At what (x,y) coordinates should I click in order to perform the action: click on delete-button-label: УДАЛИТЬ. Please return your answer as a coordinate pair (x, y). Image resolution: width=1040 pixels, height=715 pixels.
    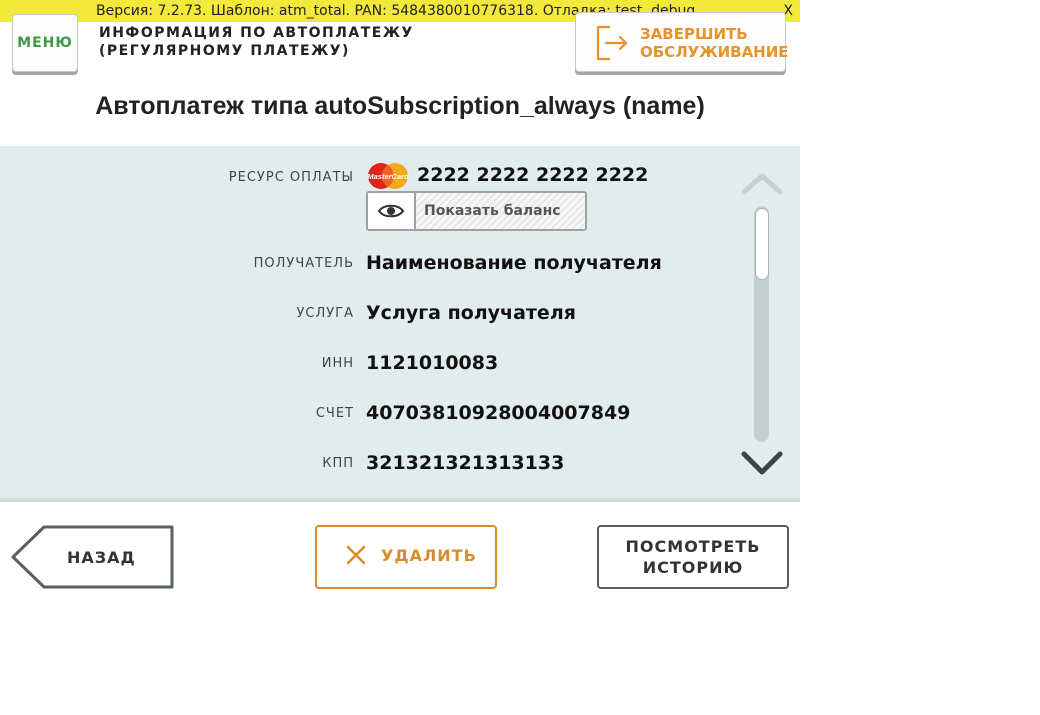
    Looking at the image, I should click on (429, 555).